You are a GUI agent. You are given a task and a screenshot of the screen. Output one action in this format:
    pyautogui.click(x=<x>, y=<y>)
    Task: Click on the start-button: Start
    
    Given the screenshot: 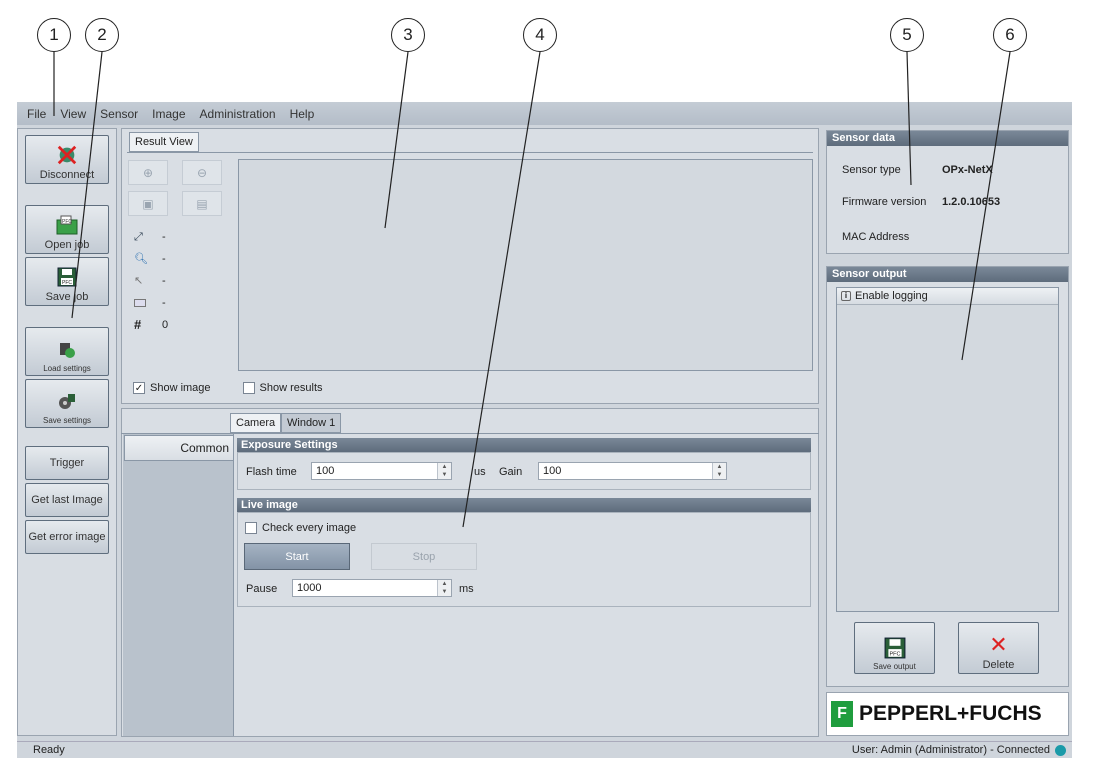 What is the action you would take?
    pyautogui.click(x=297, y=556)
    